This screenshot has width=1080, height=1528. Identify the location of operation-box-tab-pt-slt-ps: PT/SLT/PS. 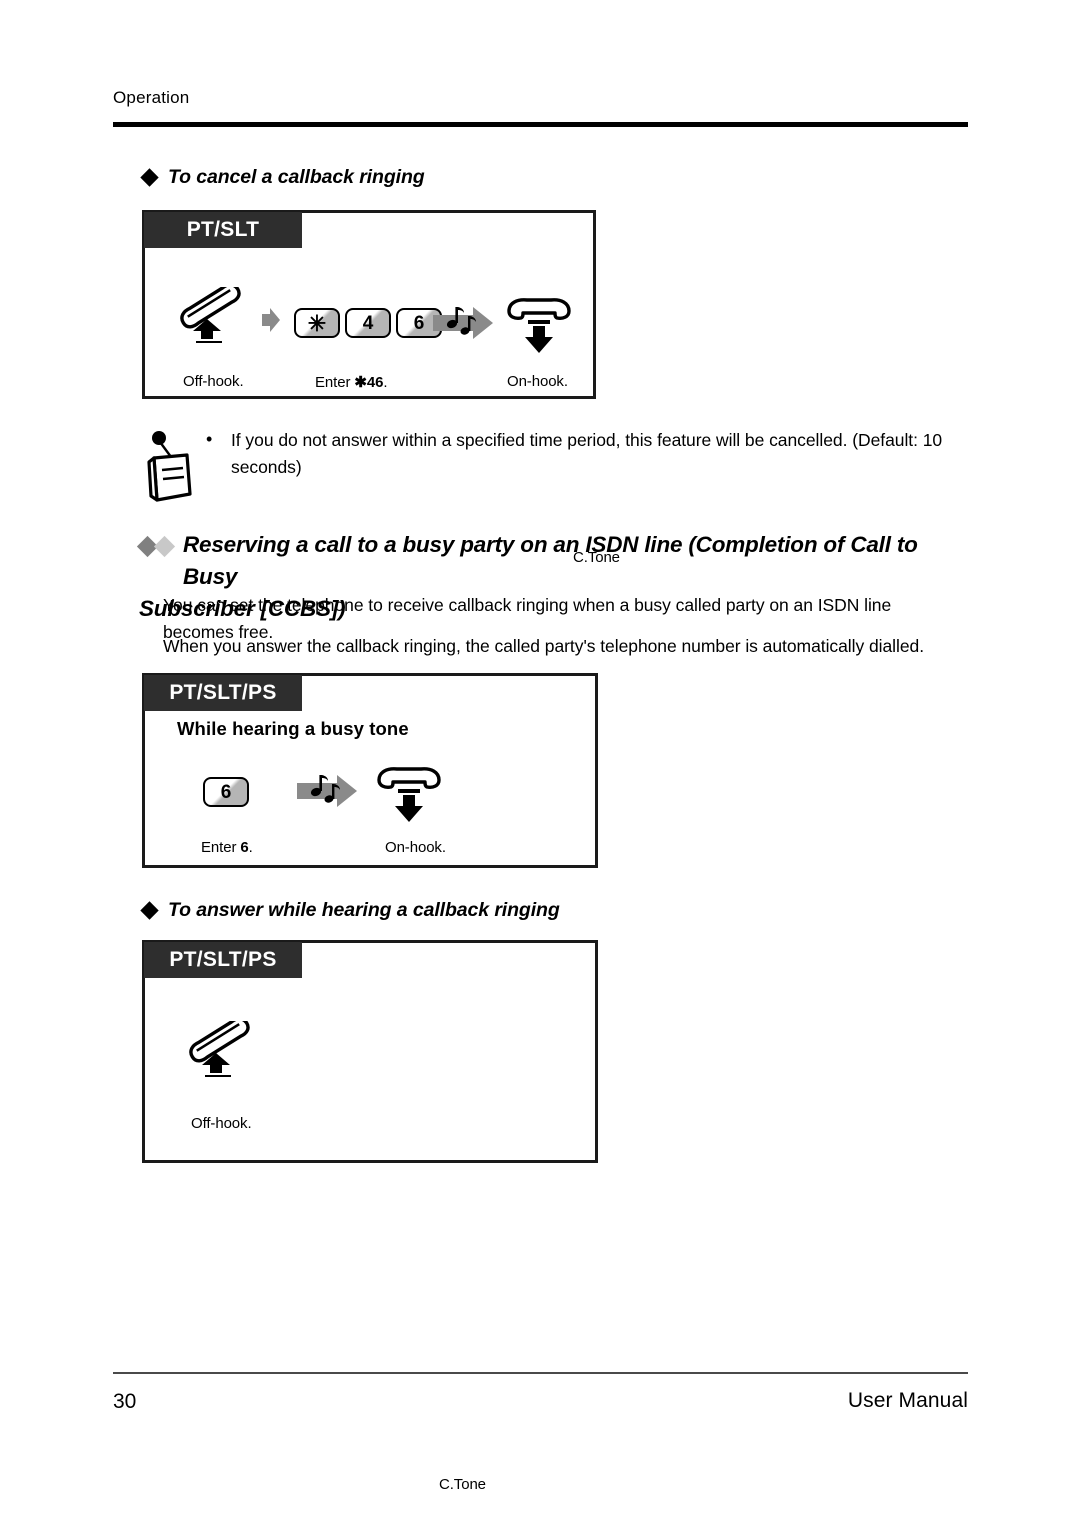
(223, 693).